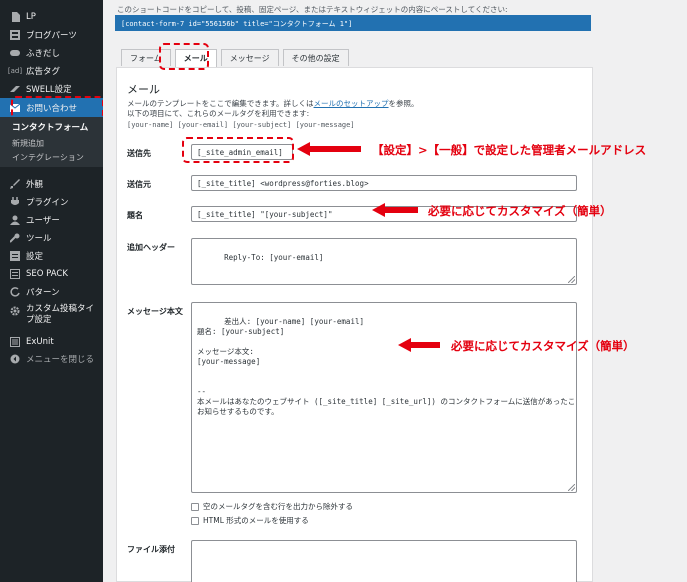  I want to click on sidebar-item-plugins: プラグイン, so click(51, 202).